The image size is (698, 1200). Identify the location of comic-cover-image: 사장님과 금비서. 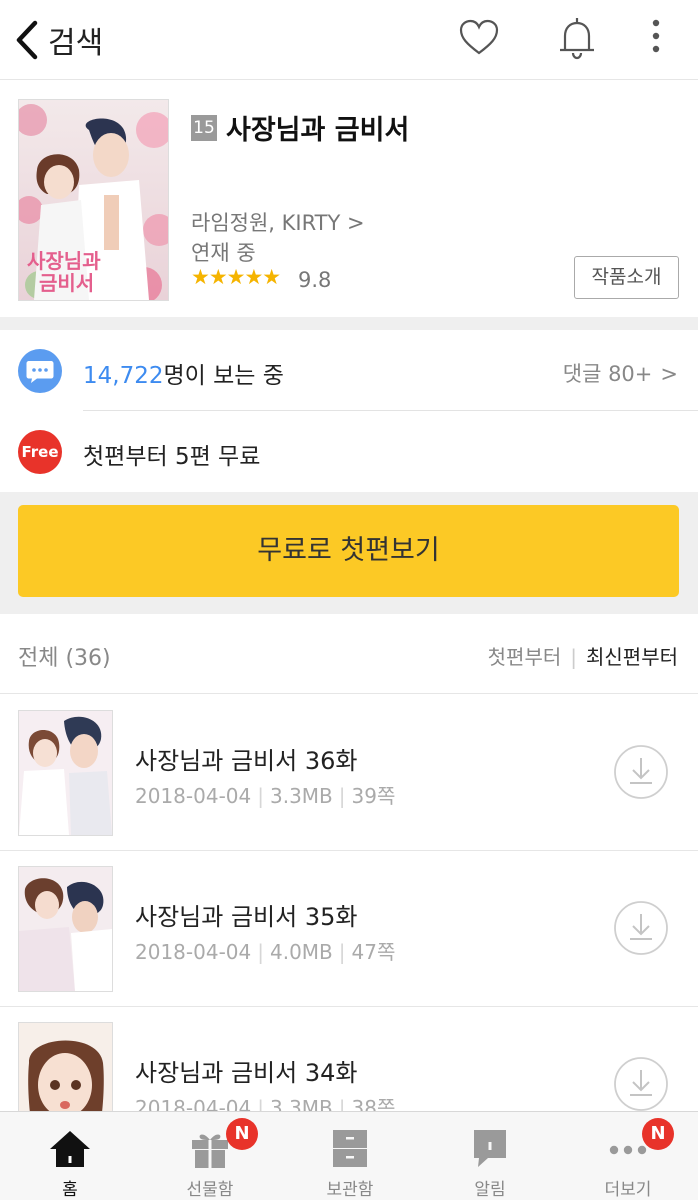
(95, 201).